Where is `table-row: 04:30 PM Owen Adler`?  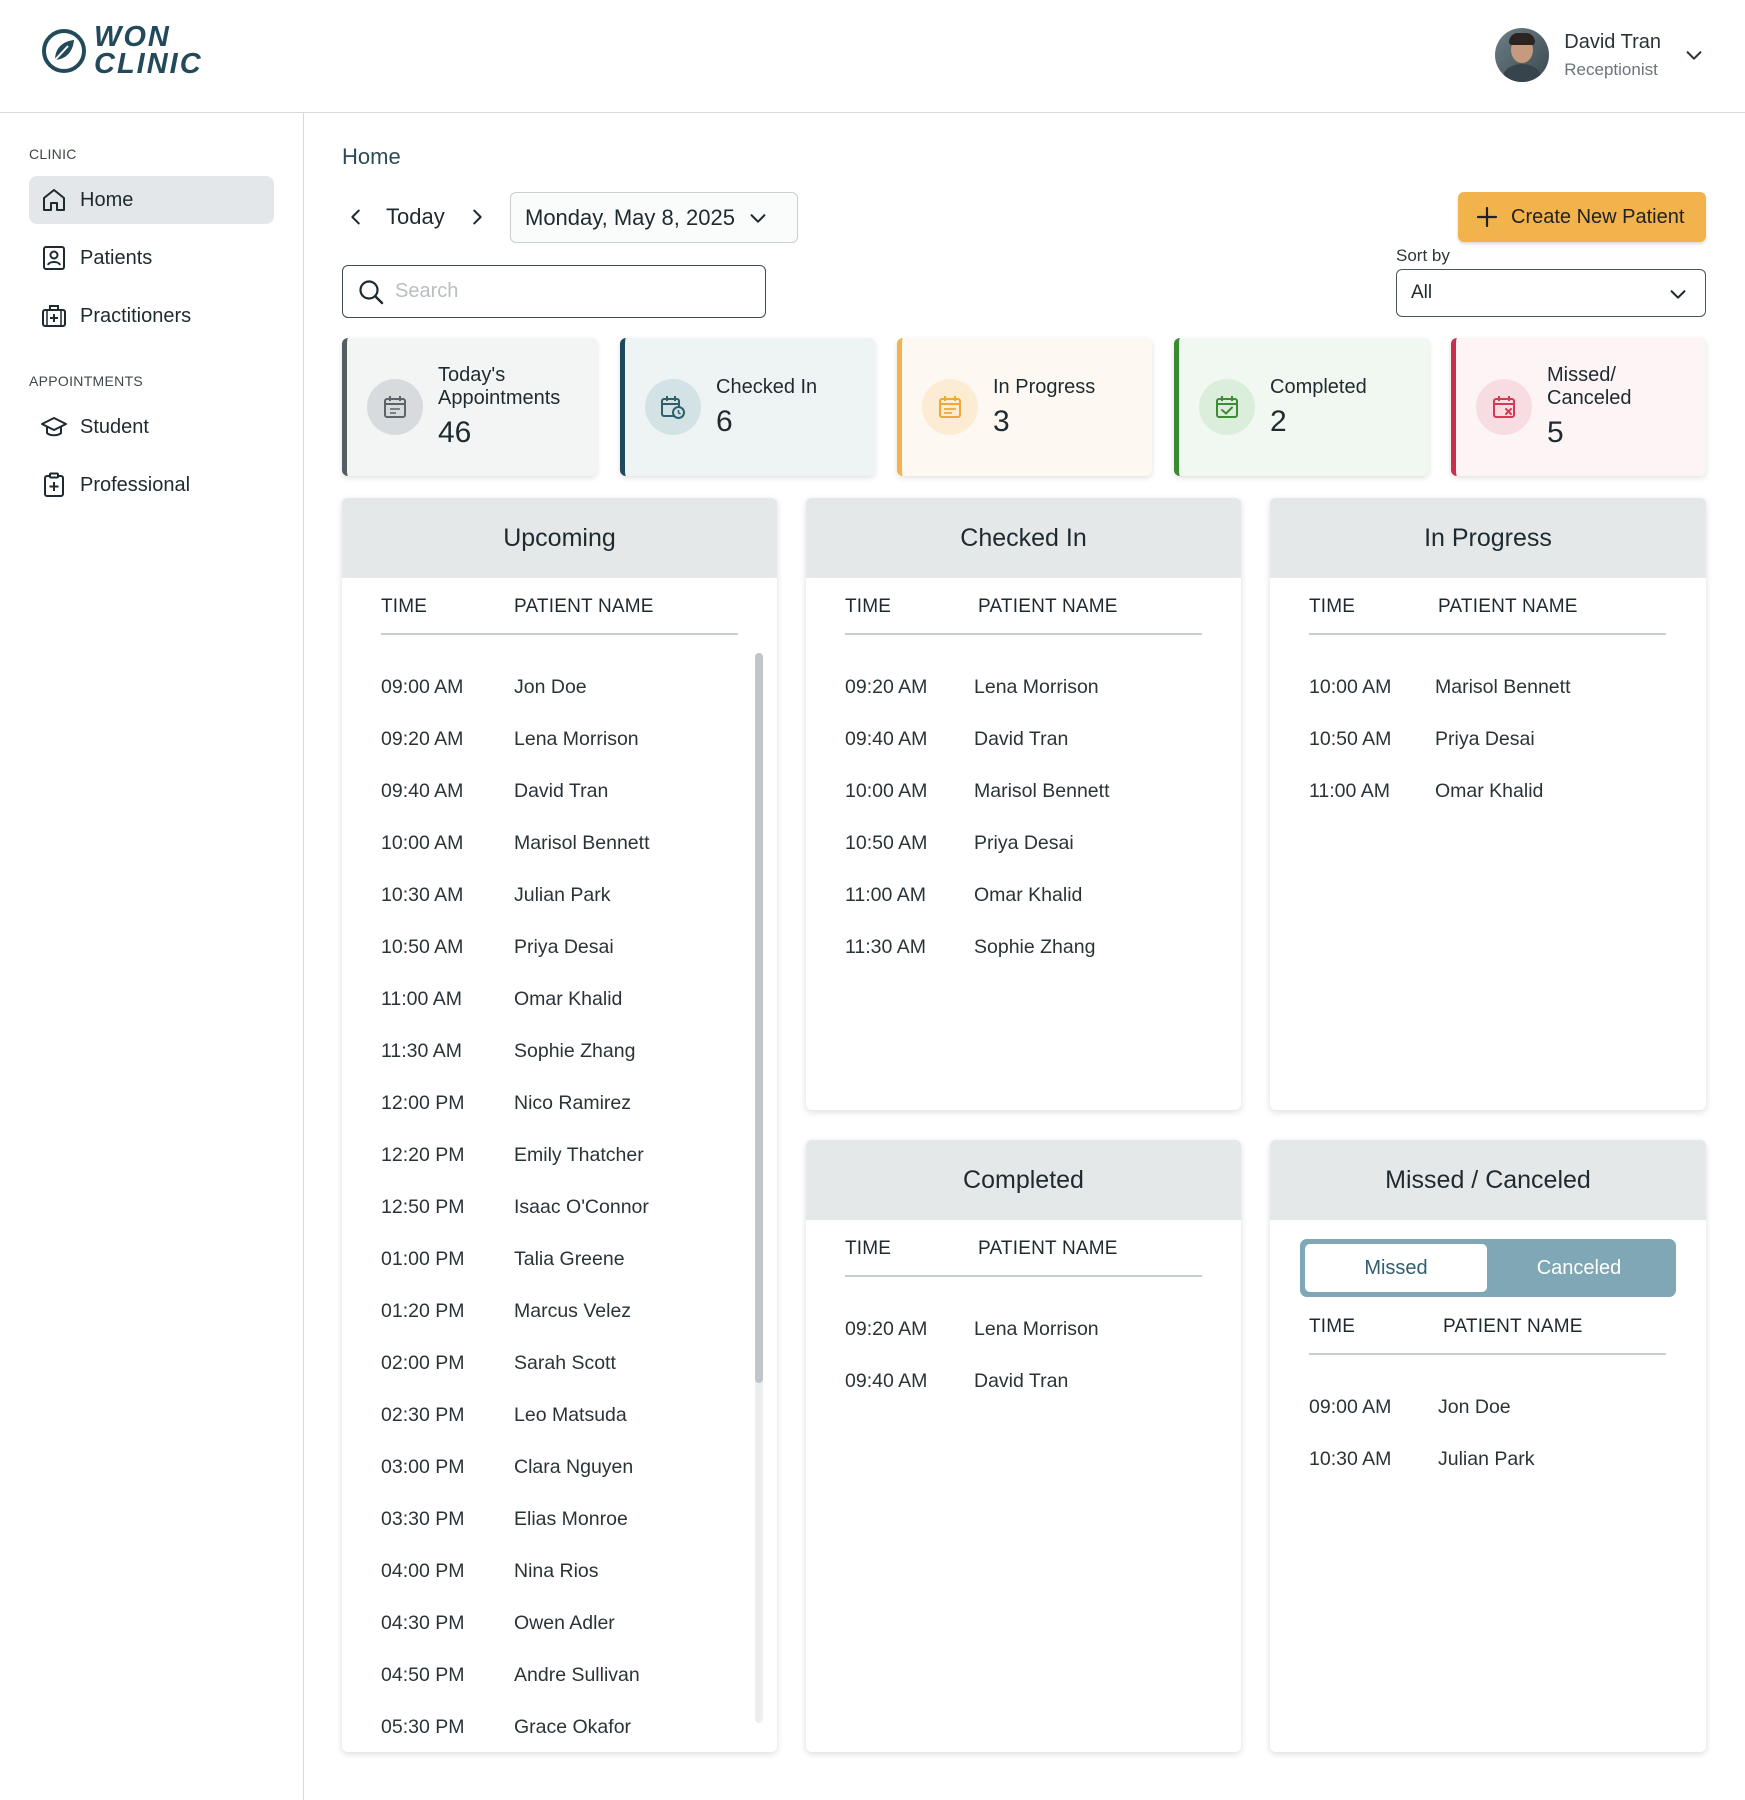
table-row: 04:30 PM Owen Adler is located at coordinates (561, 1624).